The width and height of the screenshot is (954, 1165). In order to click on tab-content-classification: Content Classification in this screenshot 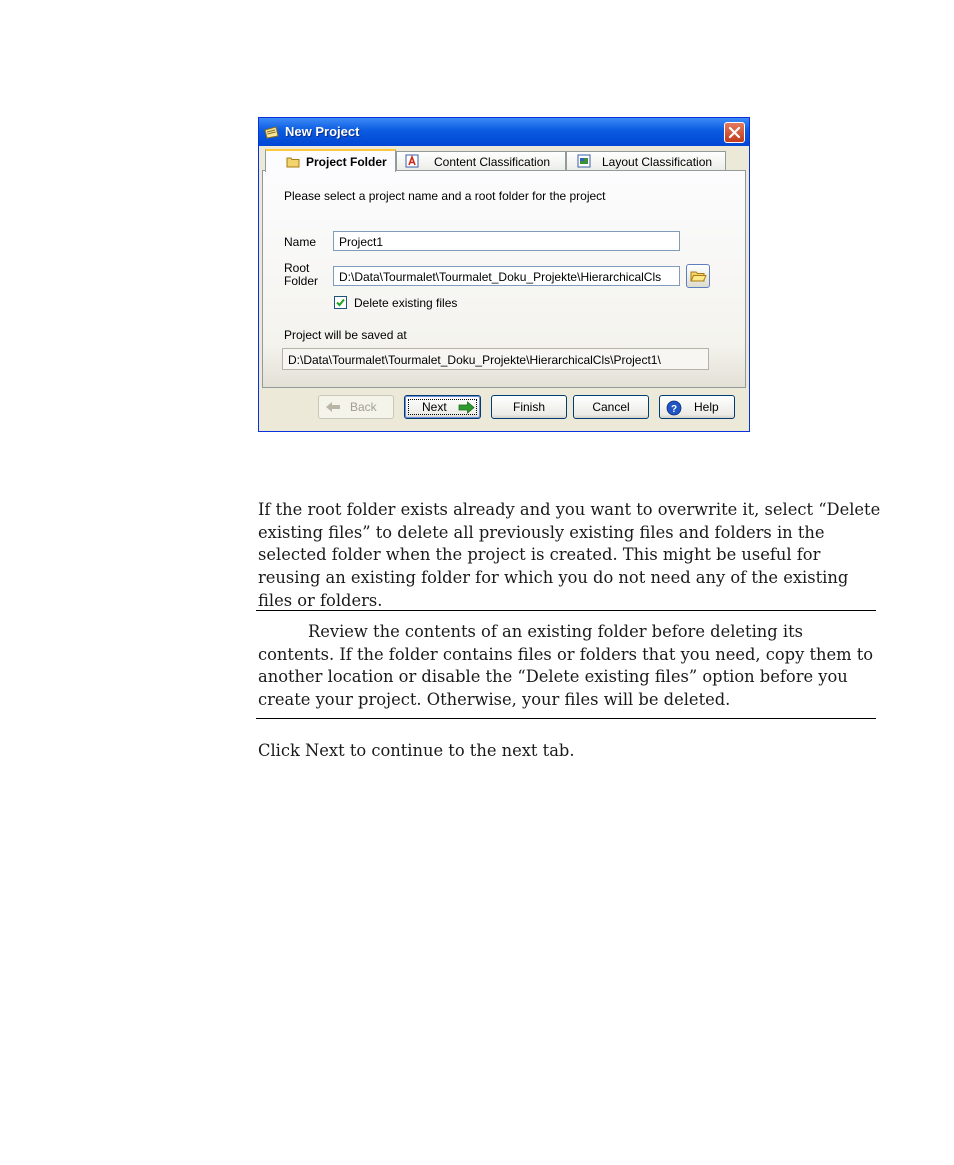, I will do `click(481, 161)`.